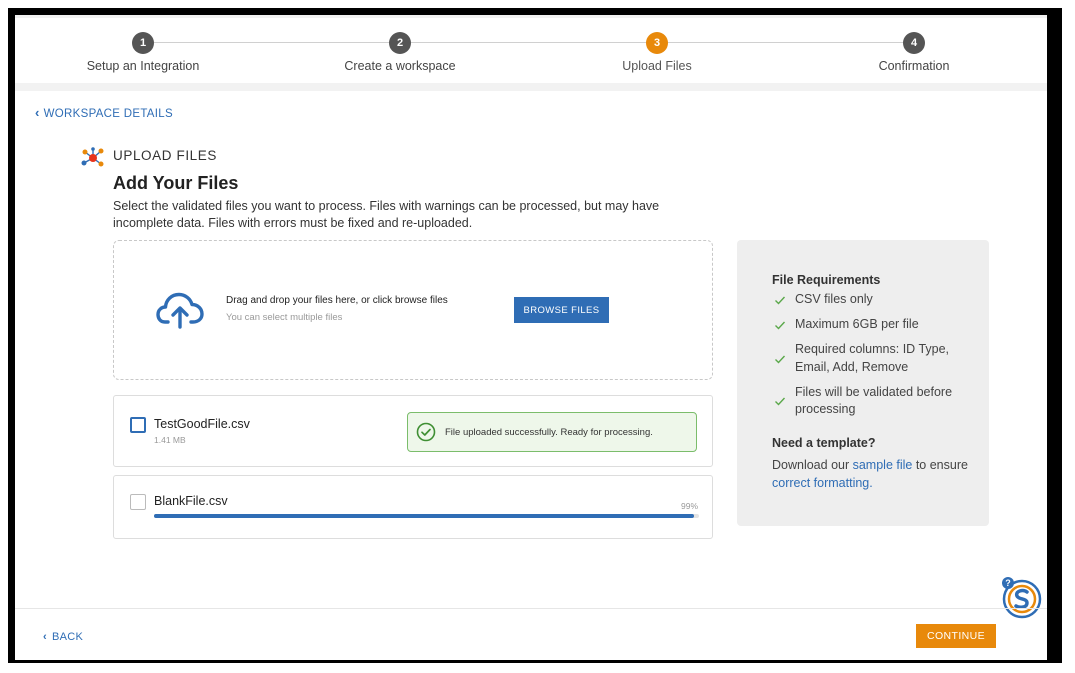 This screenshot has height=673, width=1075. What do you see at coordinates (400, 43) in the screenshot?
I see `step-number: 2` at bounding box center [400, 43].